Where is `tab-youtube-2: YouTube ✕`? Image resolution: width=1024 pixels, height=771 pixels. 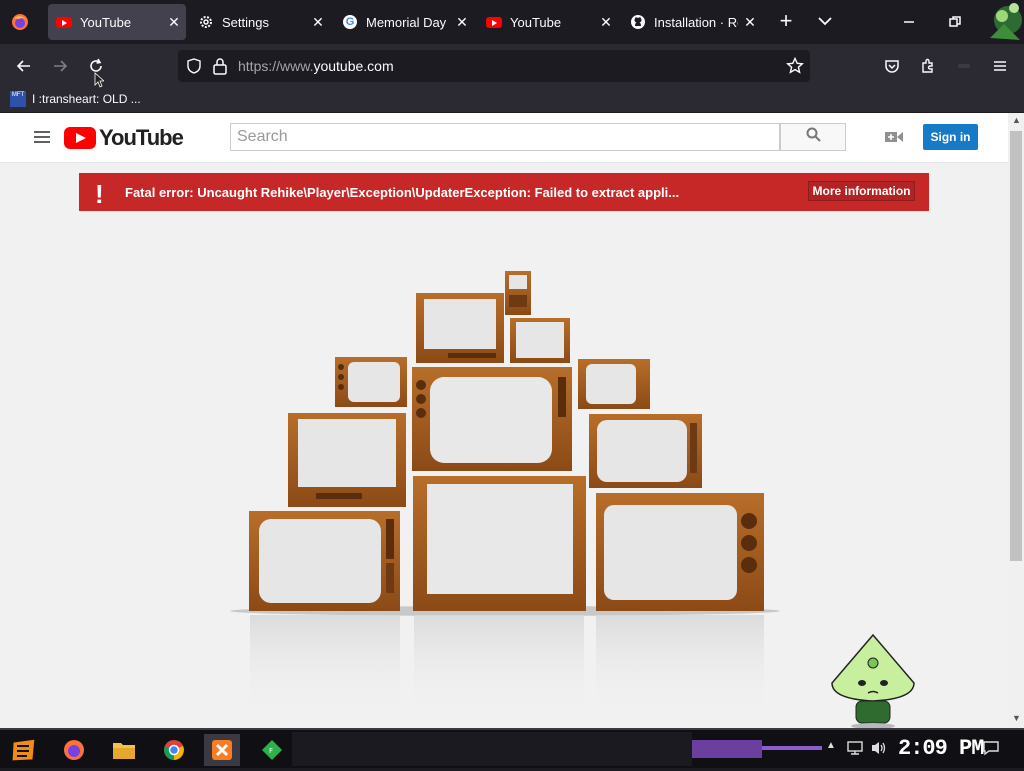
tab-youtube-2: YouTube ✕ is located at coordinates (548, 22).